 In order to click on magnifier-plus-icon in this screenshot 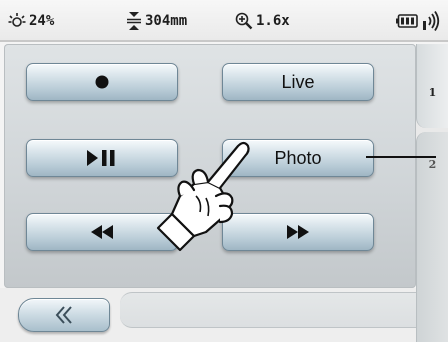, I will do `click(244, 21)`.